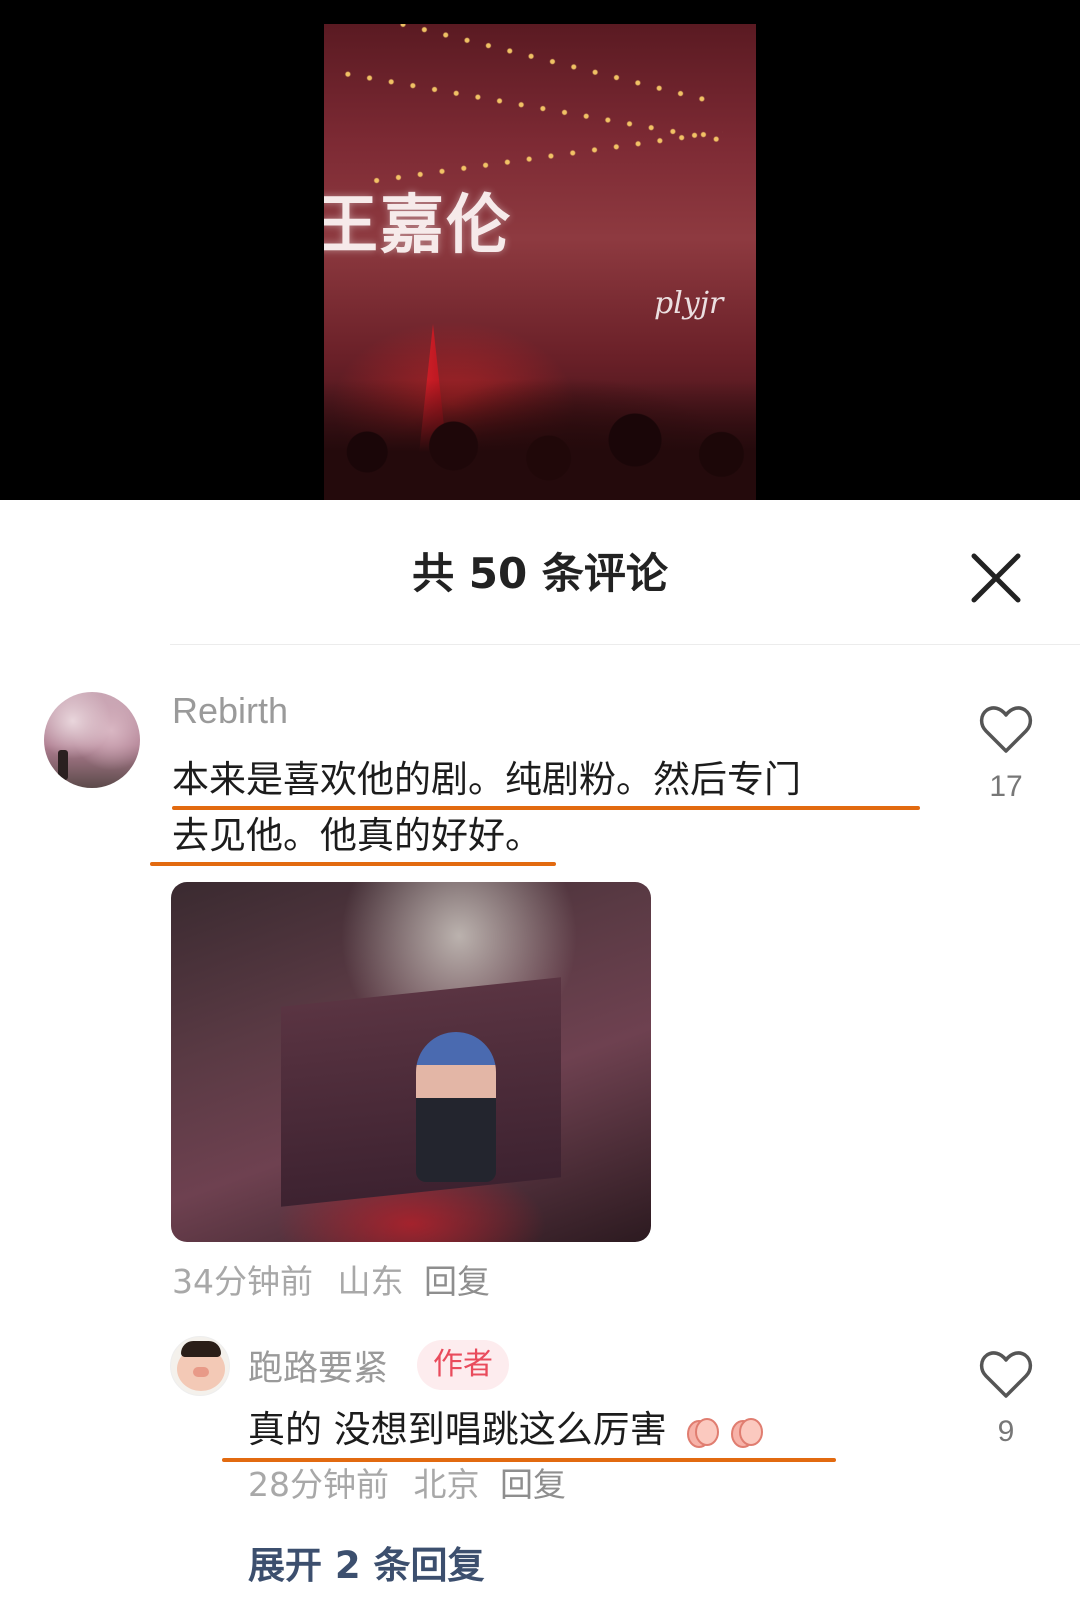 The image size is (1080, 1615). Describe the element at coordinates (1006, 1431) in the screenshot. I see `like-count: 9` at that location.